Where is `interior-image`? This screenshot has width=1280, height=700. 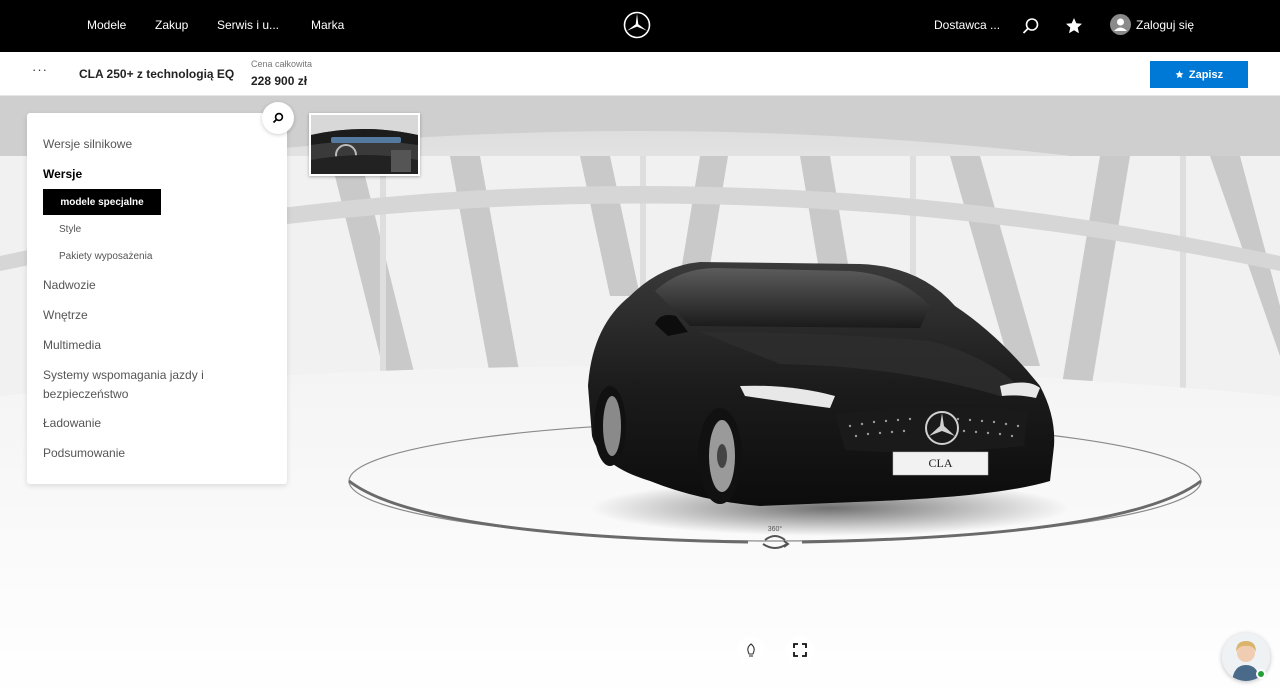
interior-image is located at coordinates (364, 144).